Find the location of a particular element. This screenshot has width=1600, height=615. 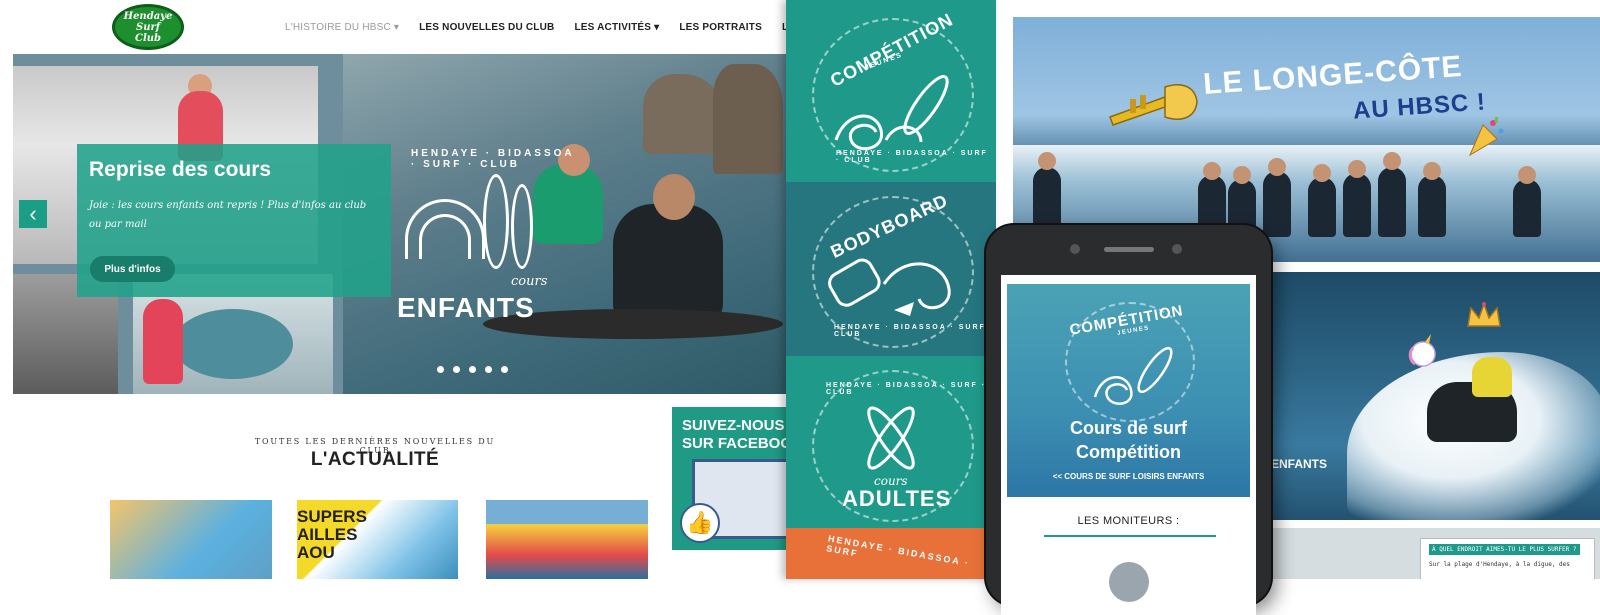

phone-title-line-2: Compétition is located at coordinates (1128, 452).